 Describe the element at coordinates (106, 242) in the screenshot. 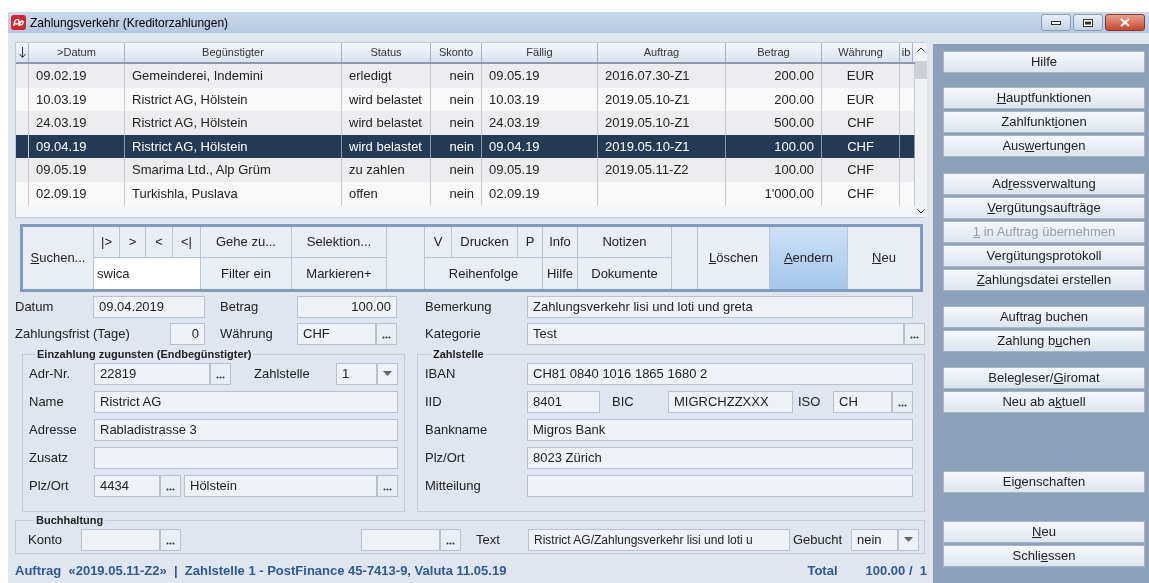

I see `nav-button: |>` at that location.